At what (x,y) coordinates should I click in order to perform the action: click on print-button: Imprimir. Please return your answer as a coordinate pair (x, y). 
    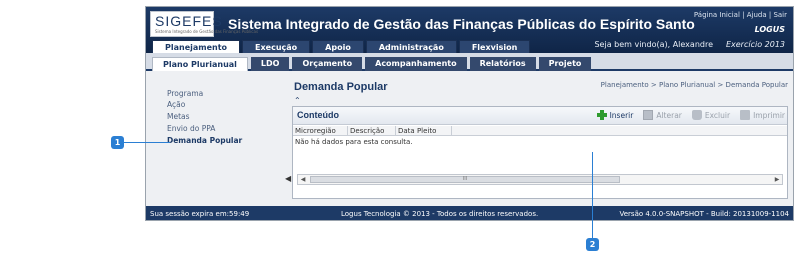
    Looking at the image, I should click on (762, 115).